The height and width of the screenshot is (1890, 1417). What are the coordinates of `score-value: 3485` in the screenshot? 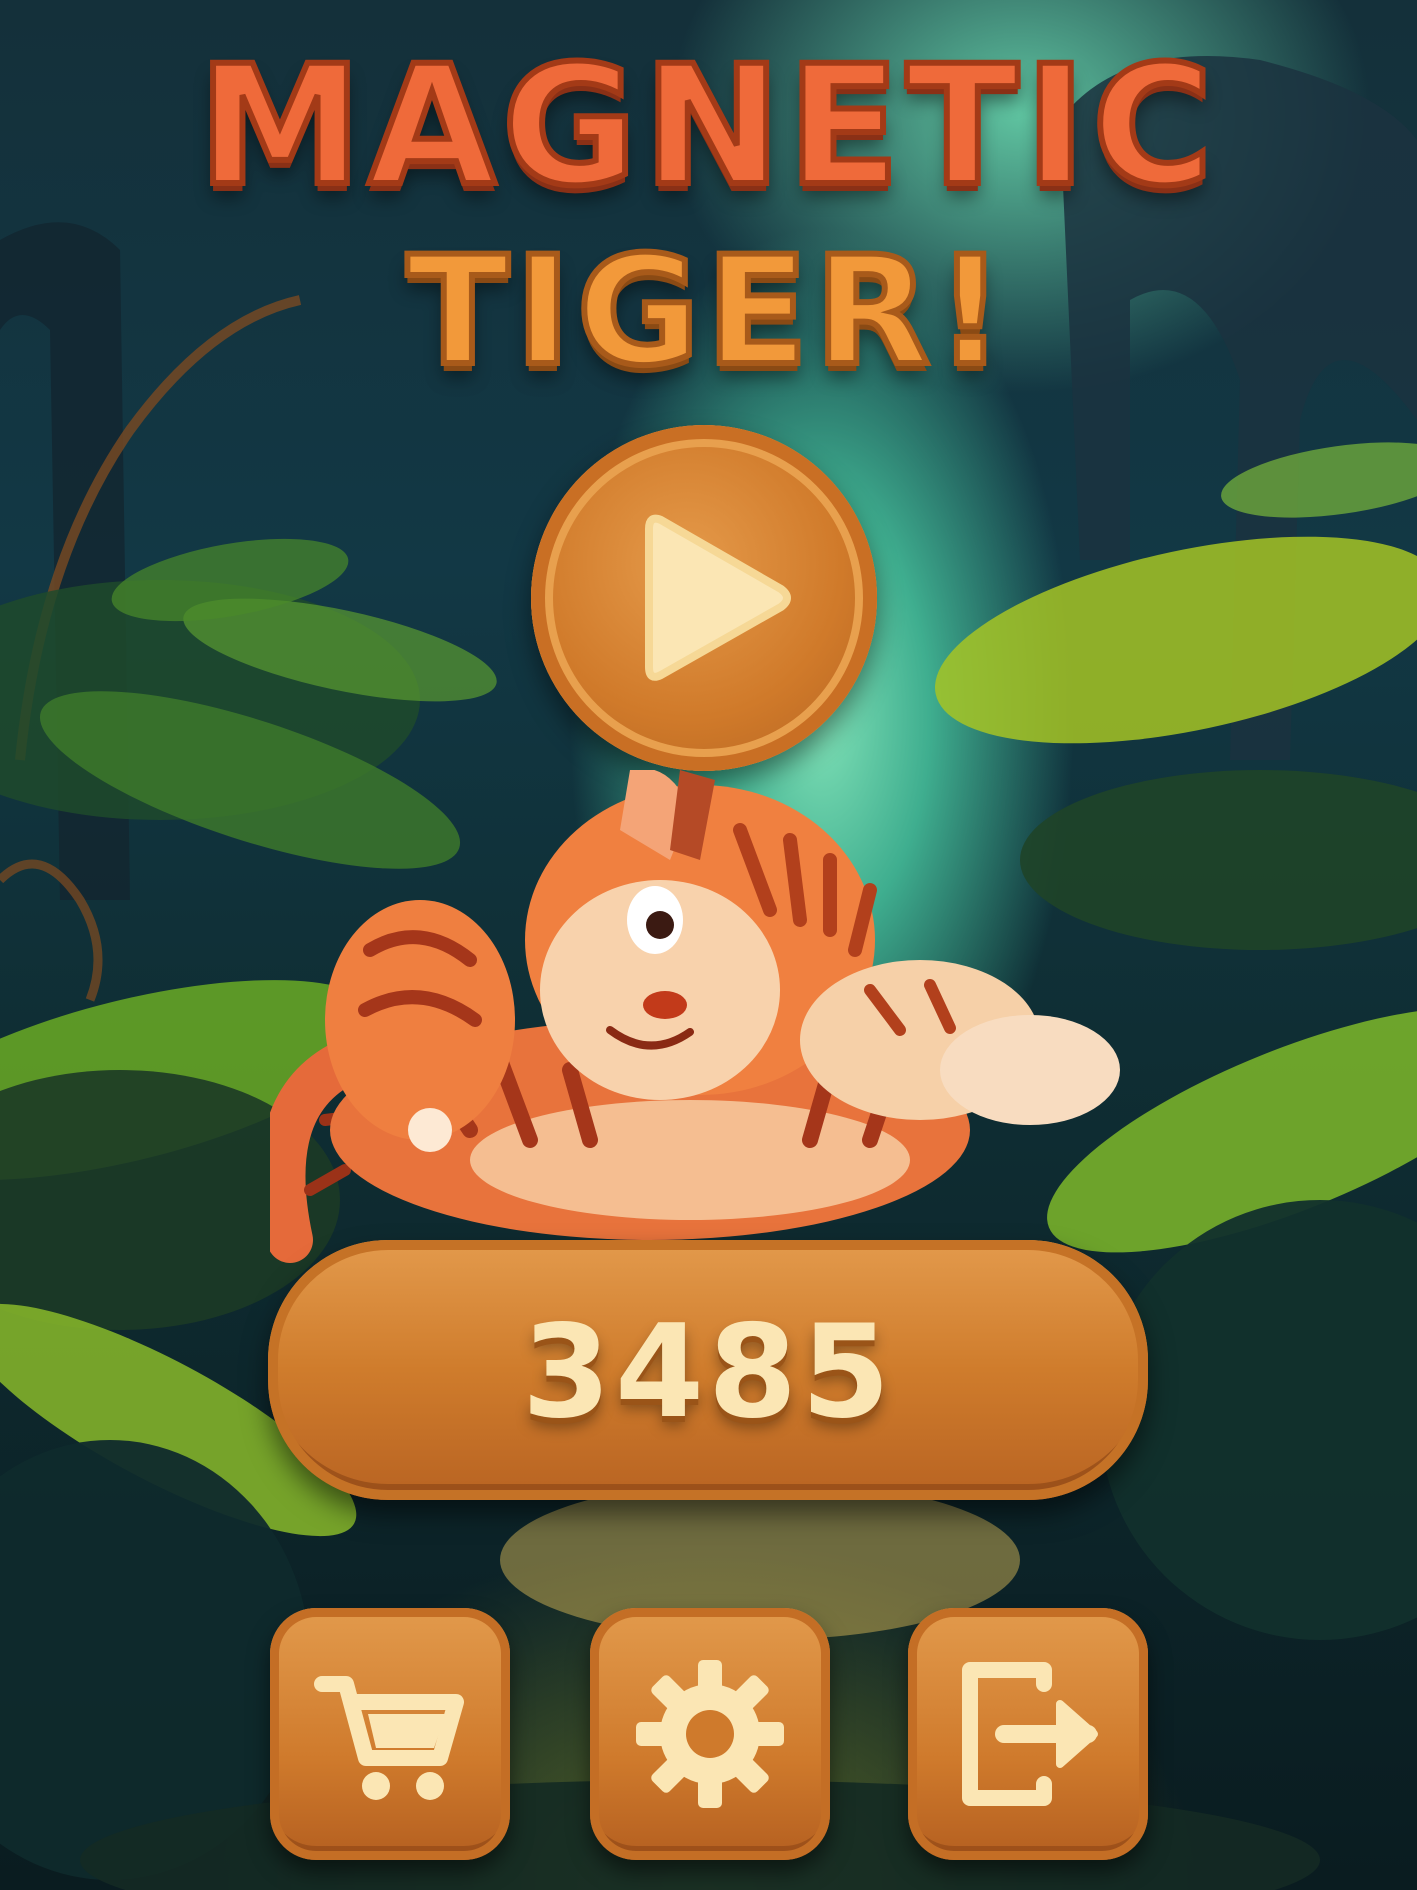 It's located at (708, 1372).